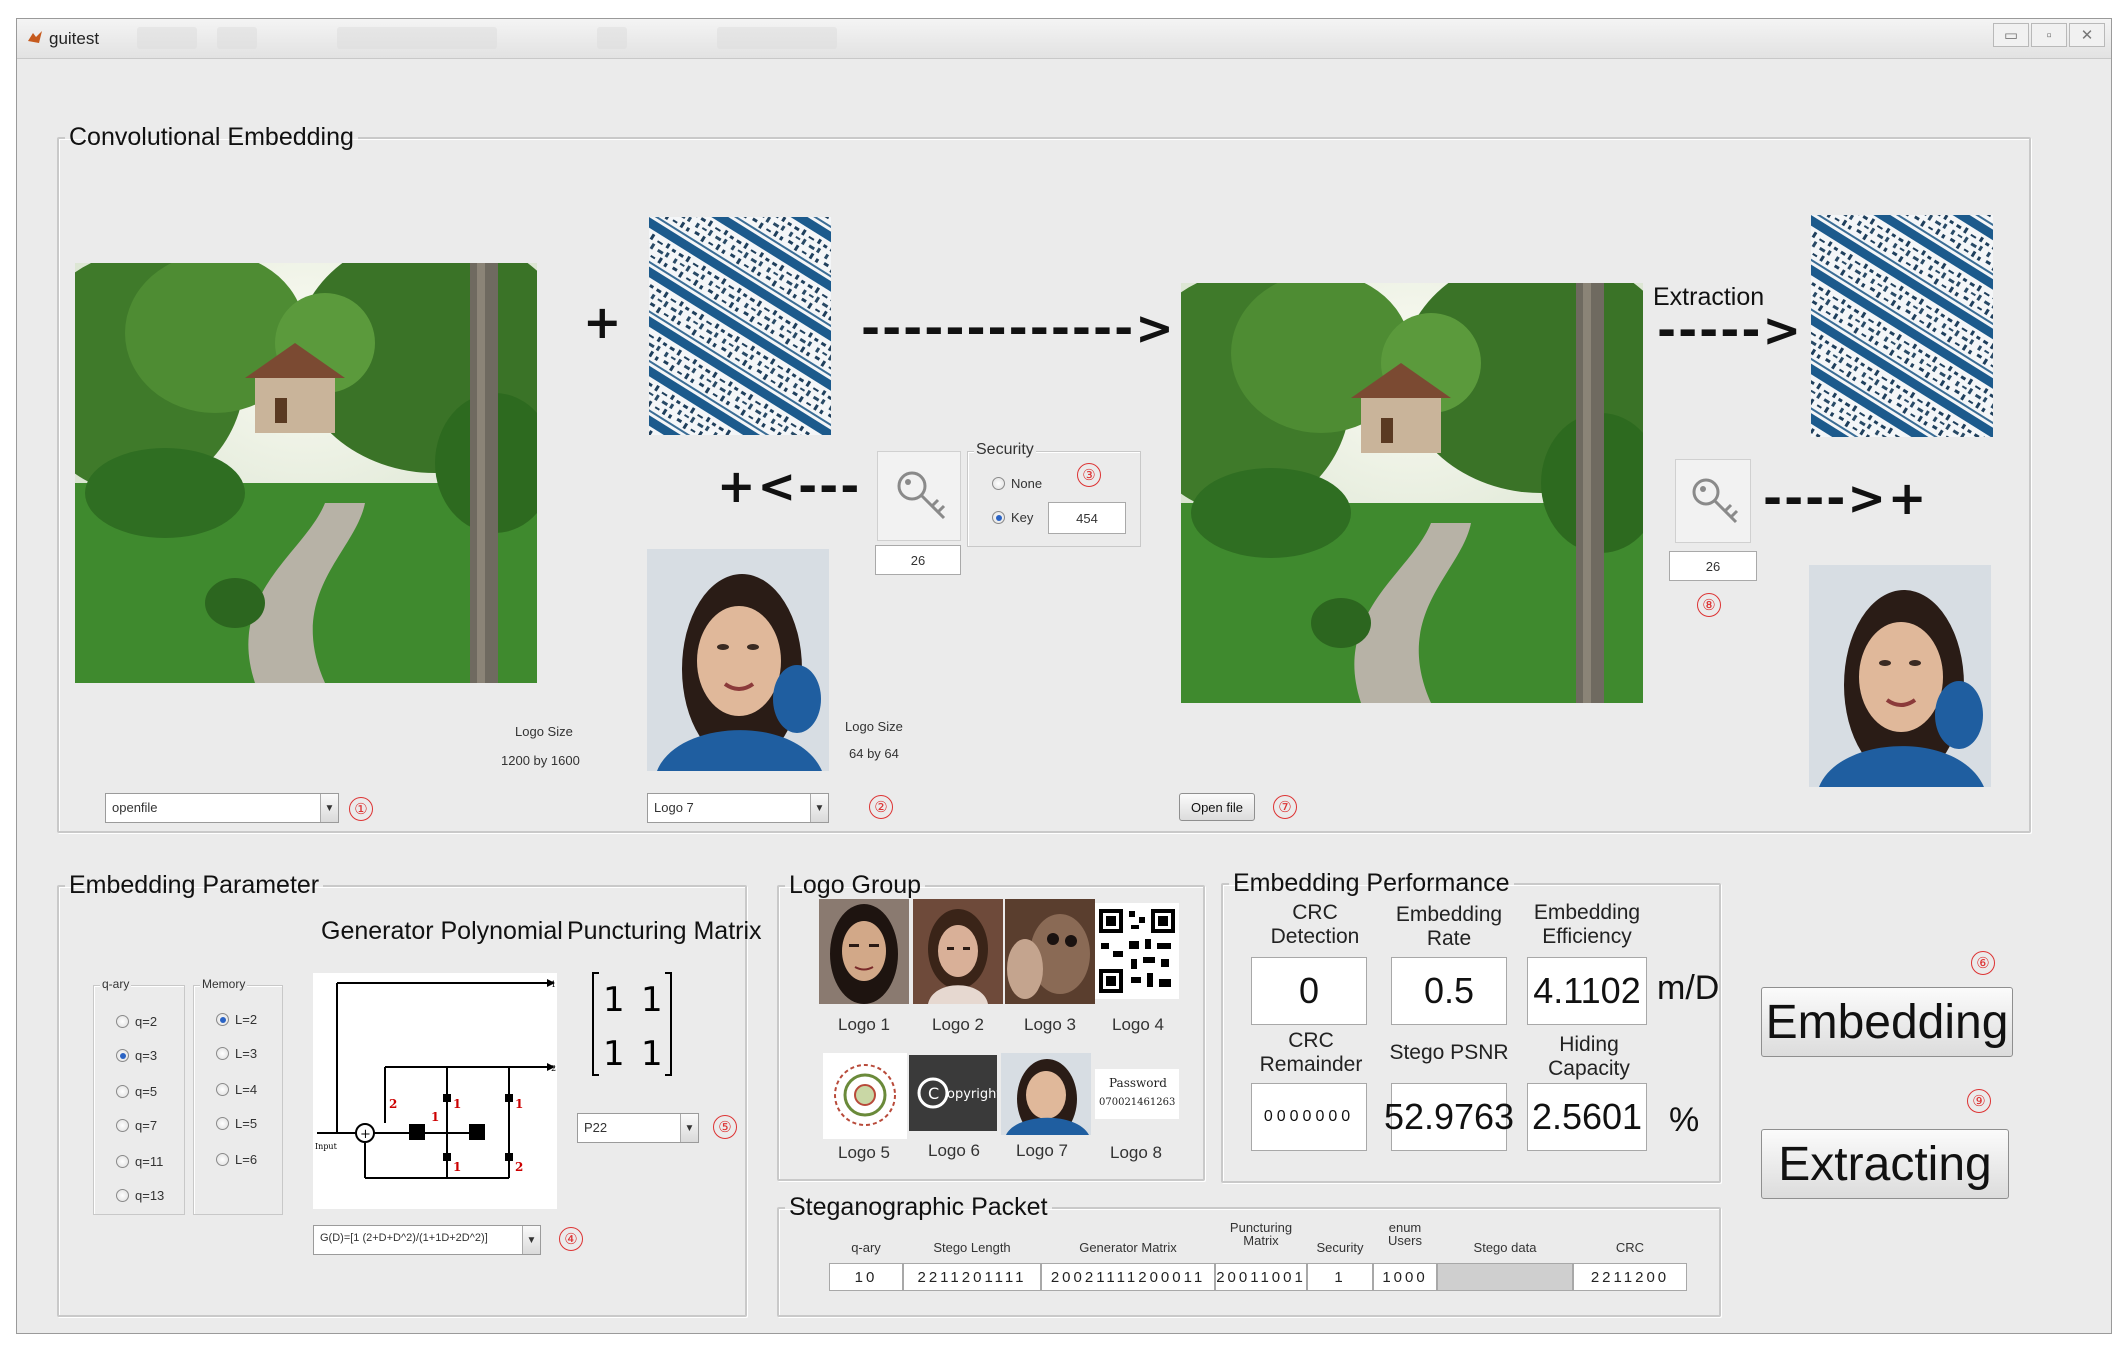 This screenshot has width=2127, height=1352. Describe the element at coordinates (674, 807) in the screenshot. I see `logo-select-value: Logo 7` at that location.